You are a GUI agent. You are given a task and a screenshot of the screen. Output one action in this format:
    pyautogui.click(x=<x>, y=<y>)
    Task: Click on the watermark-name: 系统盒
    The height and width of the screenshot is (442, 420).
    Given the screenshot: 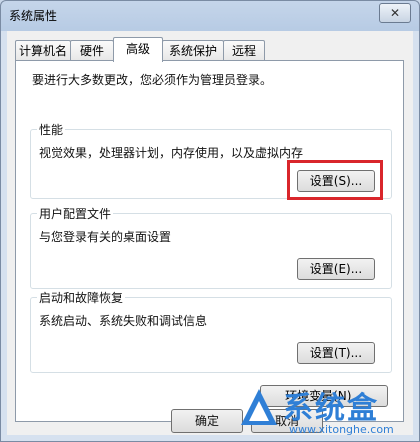 What is the action you would take?
    pyautogui.click(x=331, y=408)
    